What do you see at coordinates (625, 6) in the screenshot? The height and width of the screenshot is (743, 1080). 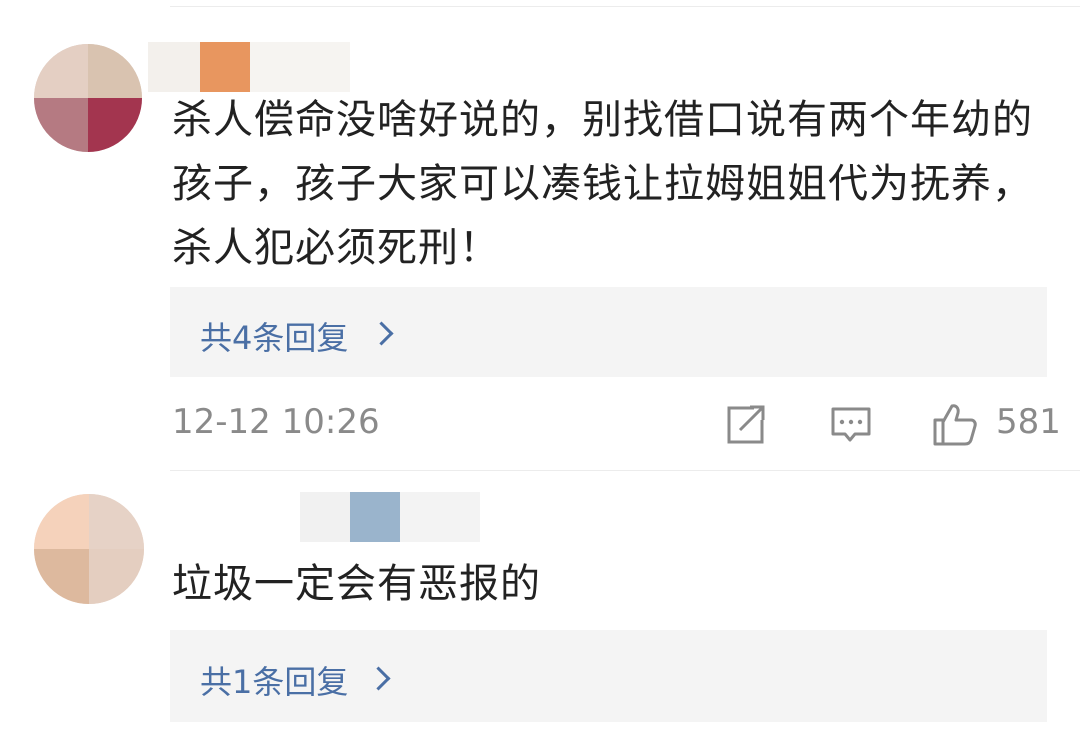 I see `top-divider` at bounding box center [625, 6].